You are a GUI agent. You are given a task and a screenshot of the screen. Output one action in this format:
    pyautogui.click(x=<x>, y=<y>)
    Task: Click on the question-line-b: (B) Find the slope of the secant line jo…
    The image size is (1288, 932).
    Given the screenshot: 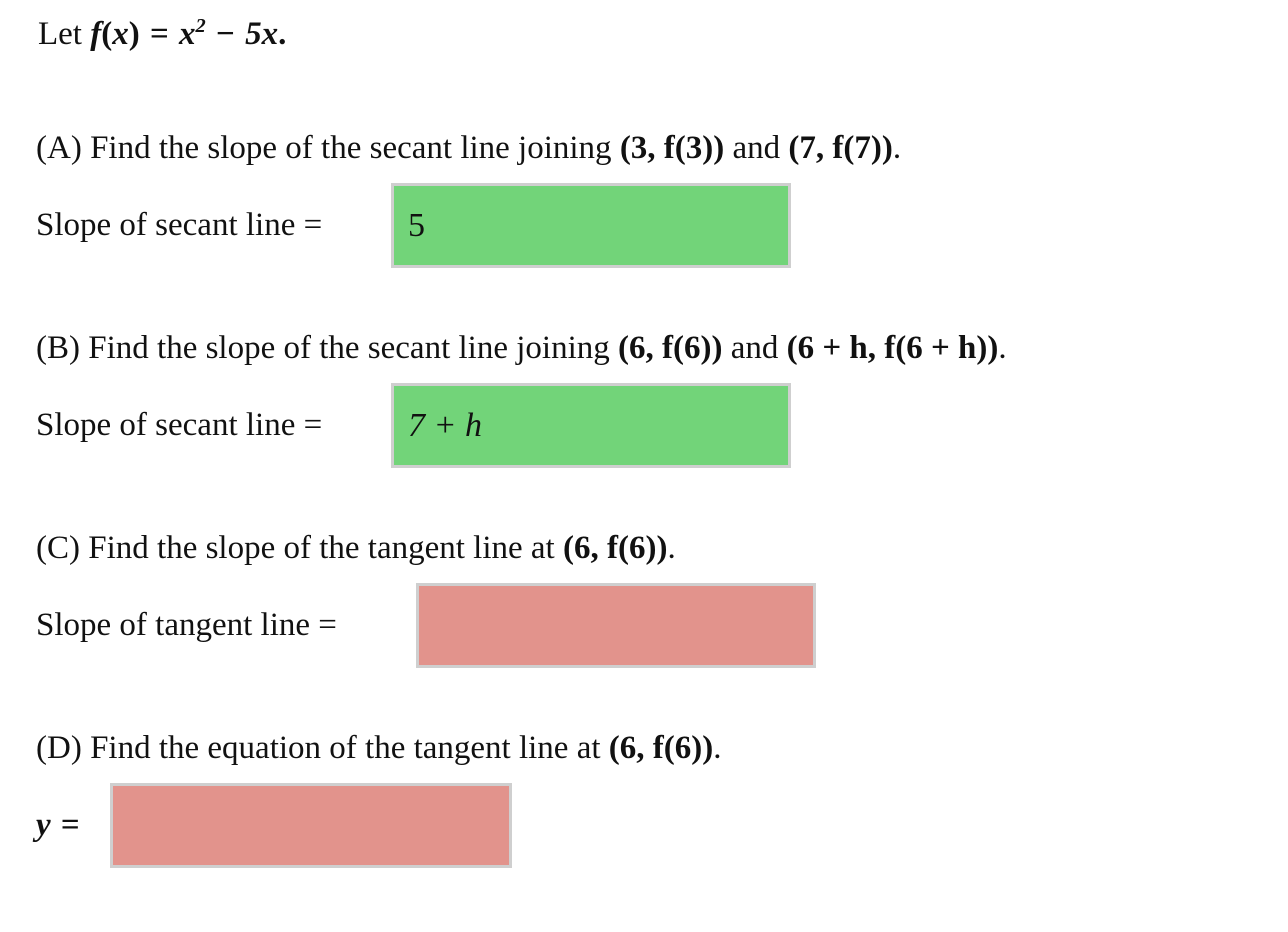 What is the action you would take?
    pyautogui.click(x=521, y=348)
    